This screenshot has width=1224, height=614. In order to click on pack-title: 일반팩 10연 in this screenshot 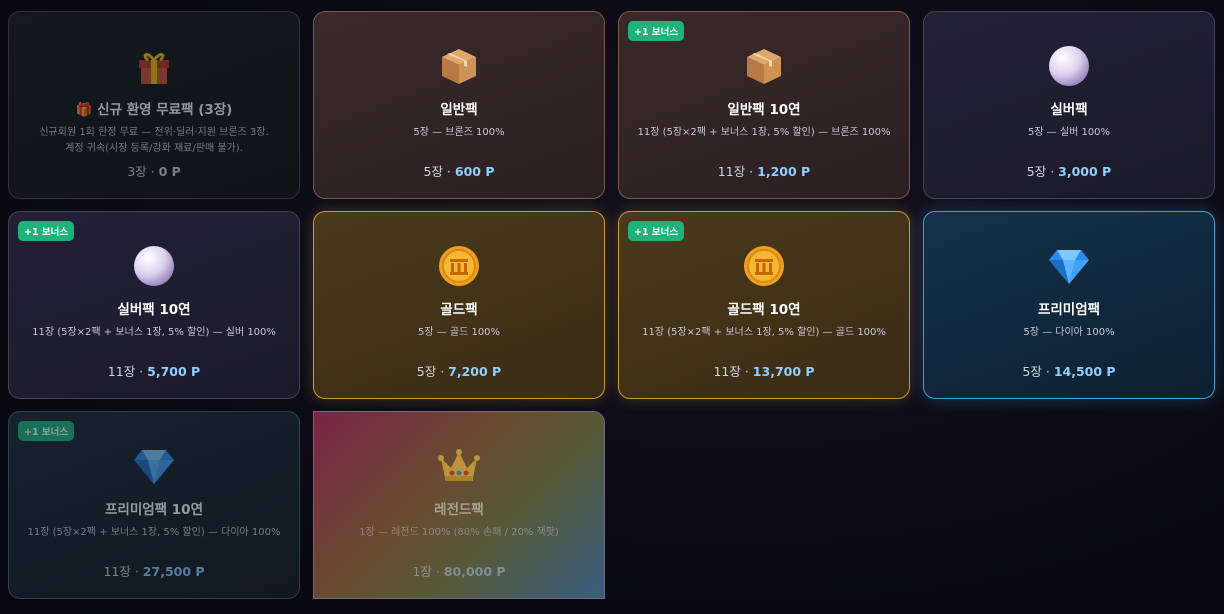, I will do `click(764, 110)`.